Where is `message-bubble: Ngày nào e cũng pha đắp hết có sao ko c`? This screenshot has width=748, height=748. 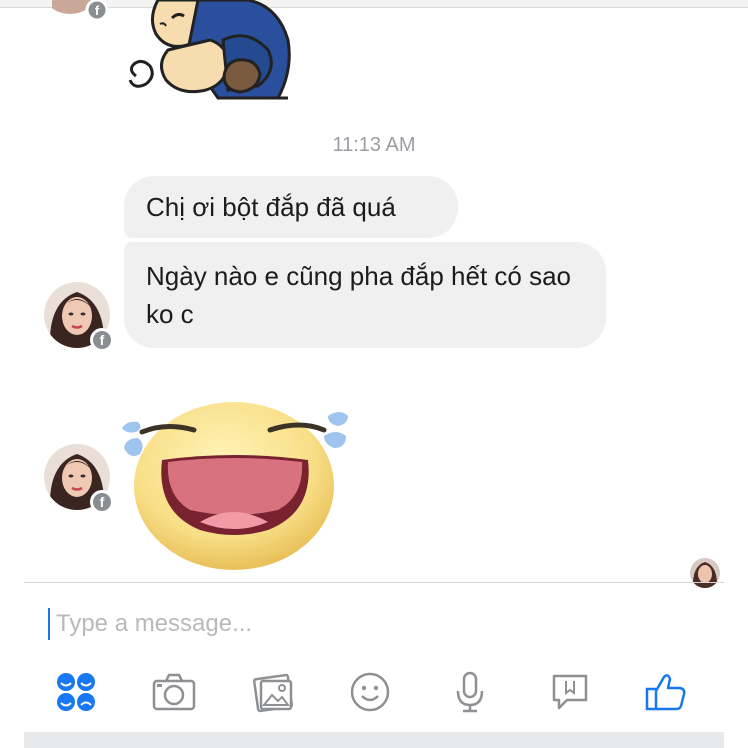 message-bubble: Ngày nào e cũng pha đắp hết có sao ko c is located at coordinates (365, 295).